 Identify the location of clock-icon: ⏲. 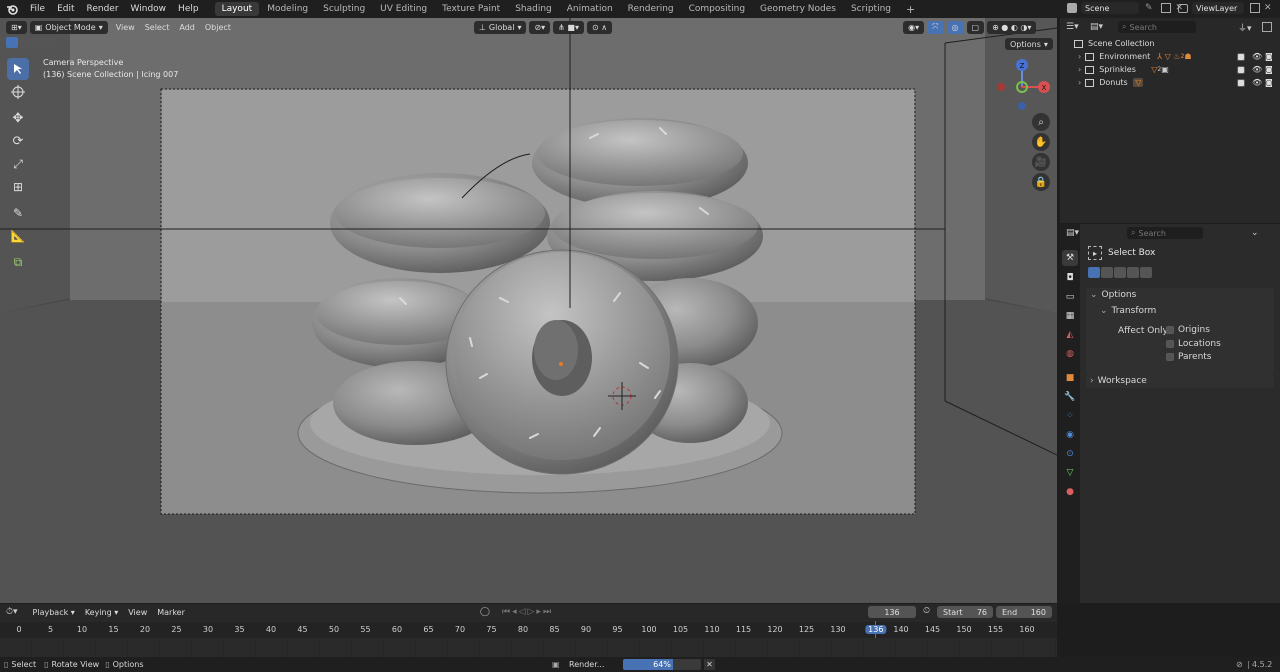
(926, 611).